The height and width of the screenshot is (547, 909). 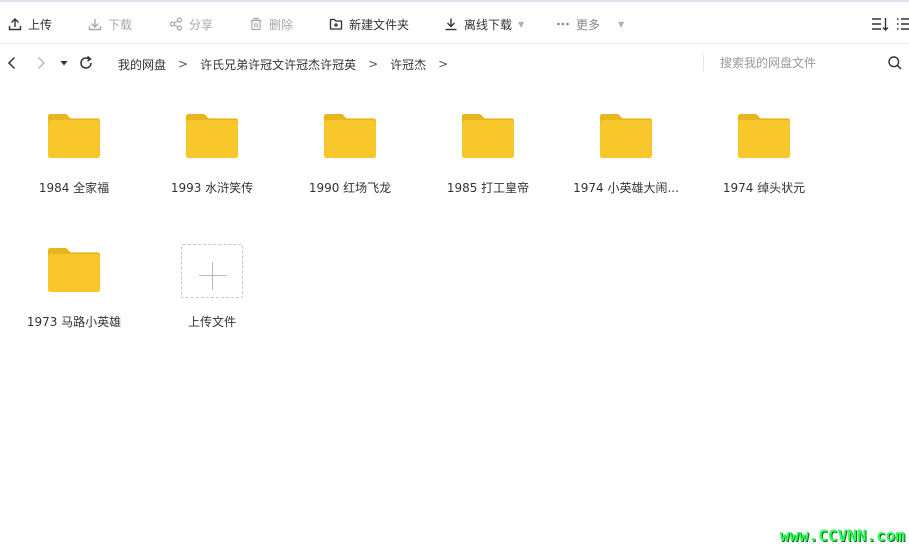 I want to click on folder-item: 1993 水浒笑传, so click(x=212, y=139).